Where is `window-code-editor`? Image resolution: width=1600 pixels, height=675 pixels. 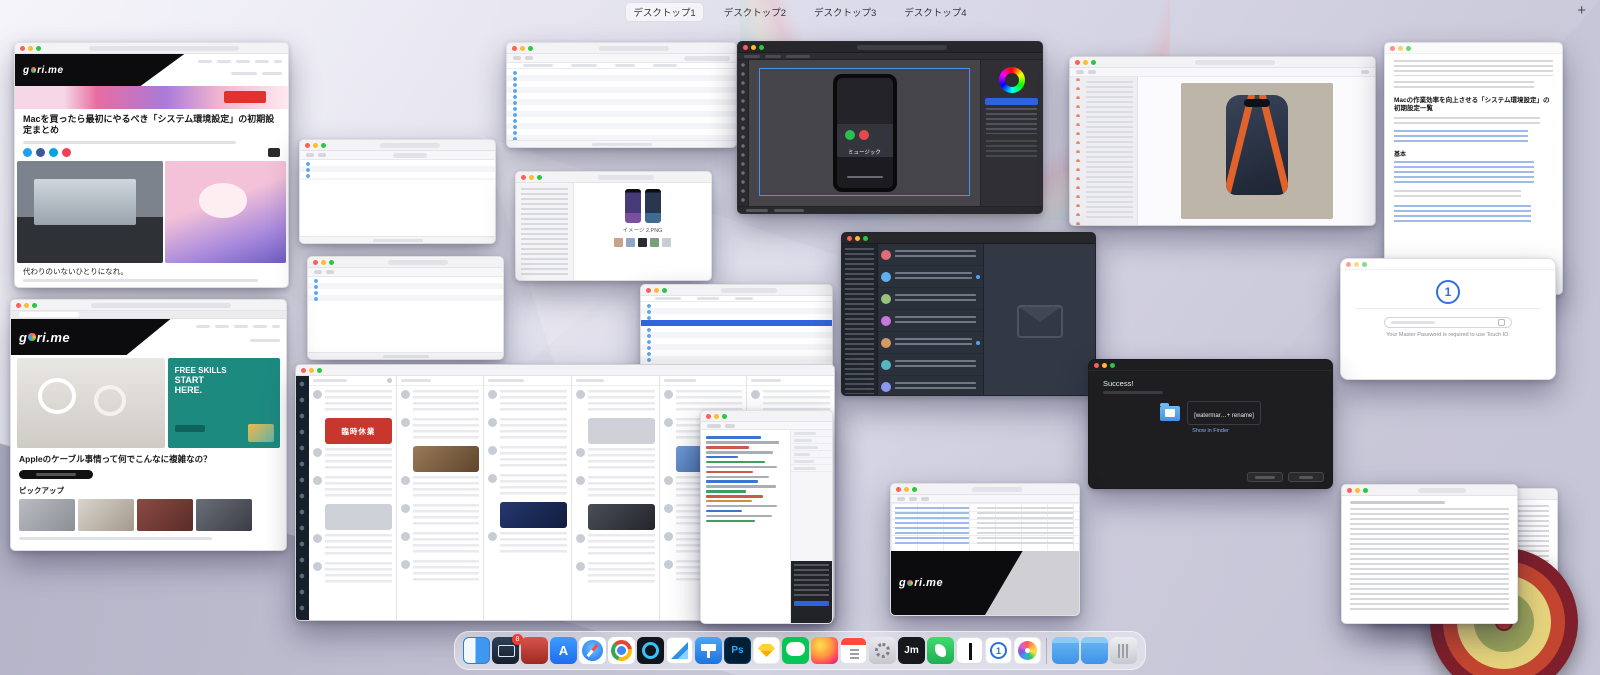
window-code-editor is located at coordinates (766, 517).